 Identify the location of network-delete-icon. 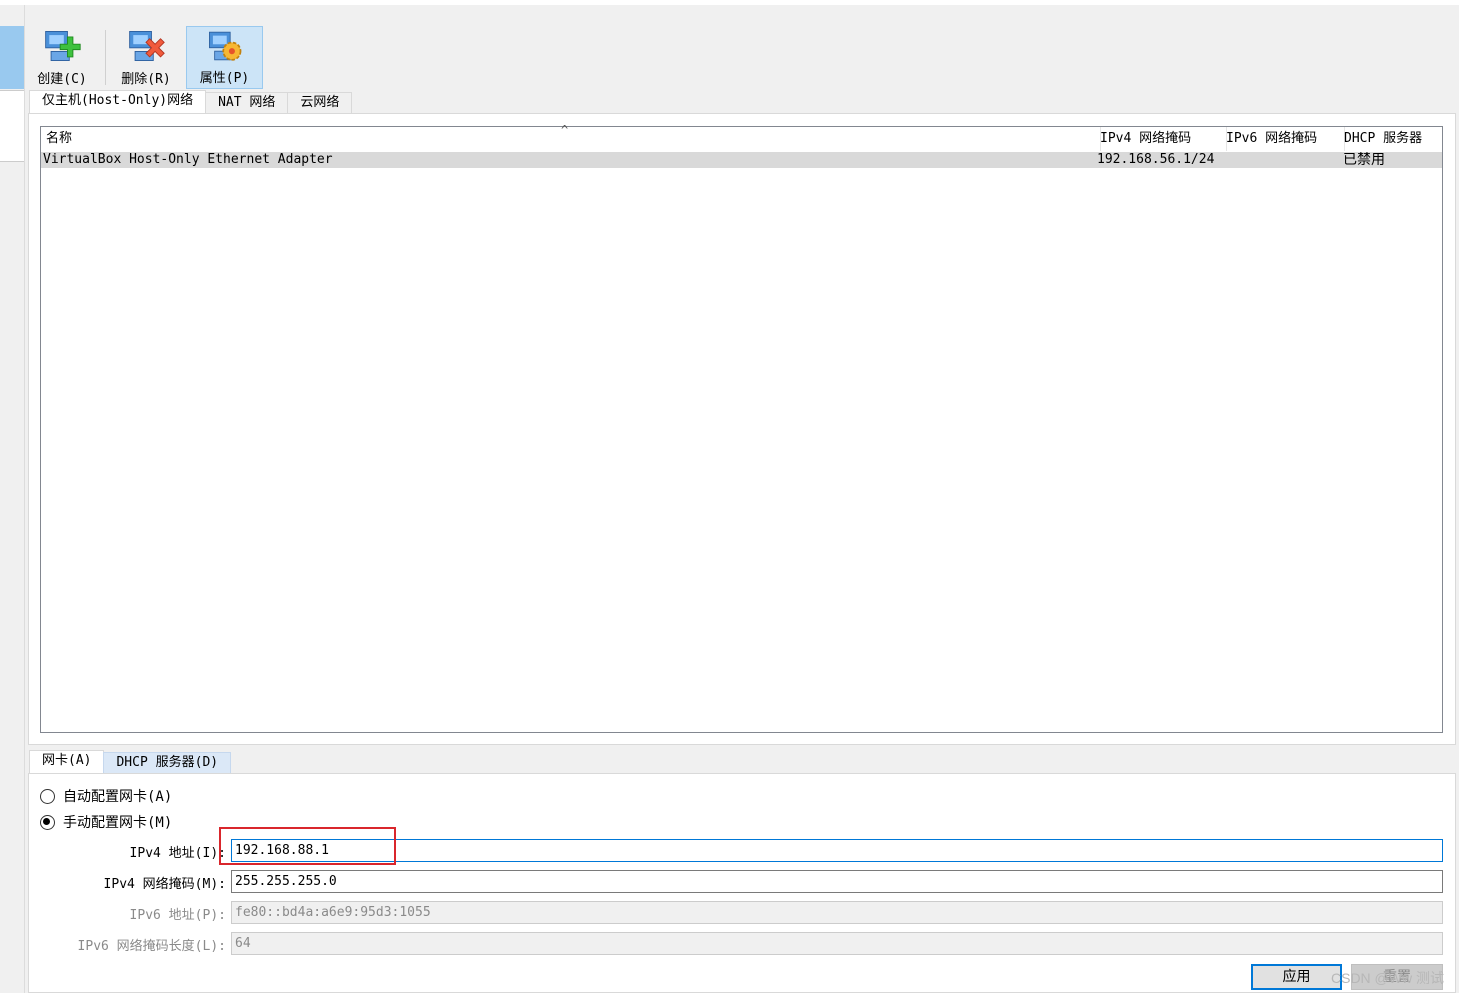
(147, 46).